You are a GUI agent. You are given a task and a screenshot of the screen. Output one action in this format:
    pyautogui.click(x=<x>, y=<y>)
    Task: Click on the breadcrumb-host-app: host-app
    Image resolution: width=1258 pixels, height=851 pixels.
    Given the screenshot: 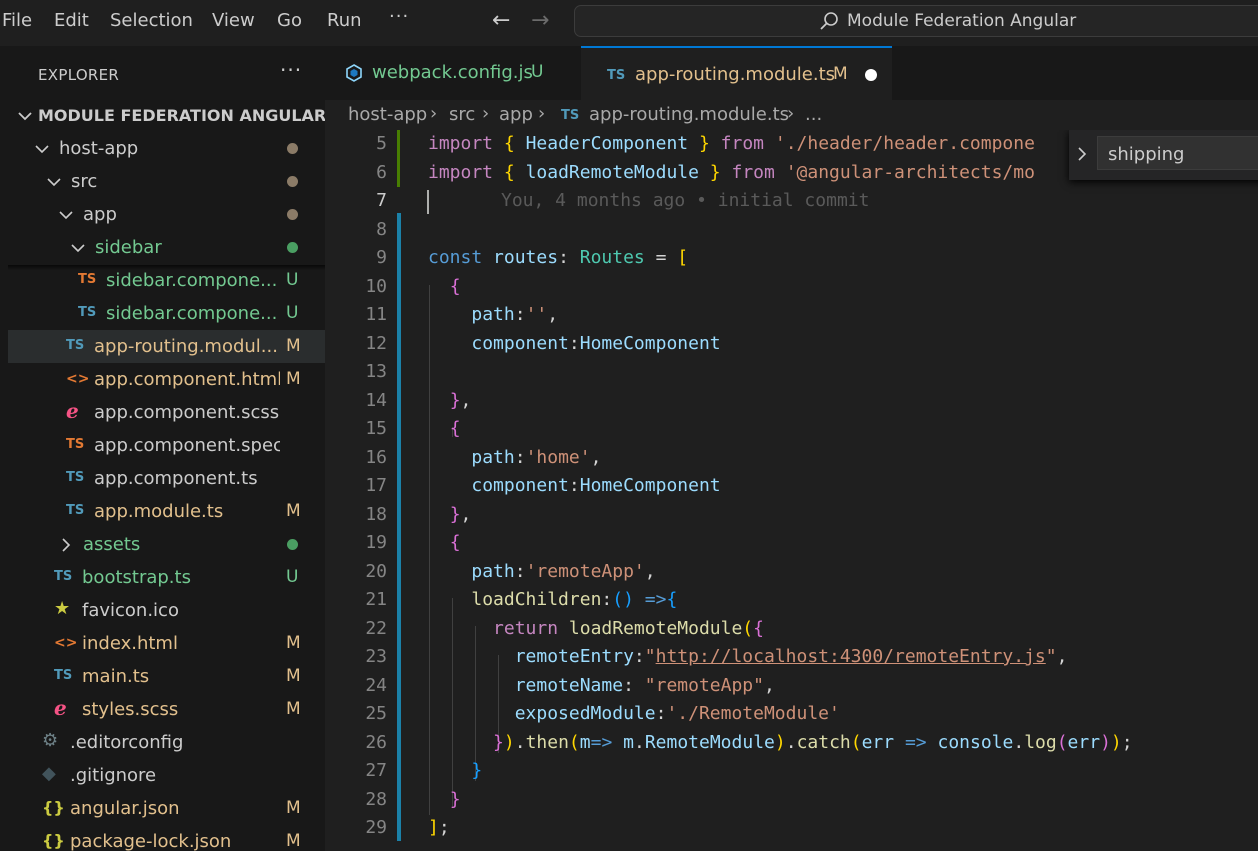 What is the action you would take?
    pyautogui.click(x=387, y=114)
    